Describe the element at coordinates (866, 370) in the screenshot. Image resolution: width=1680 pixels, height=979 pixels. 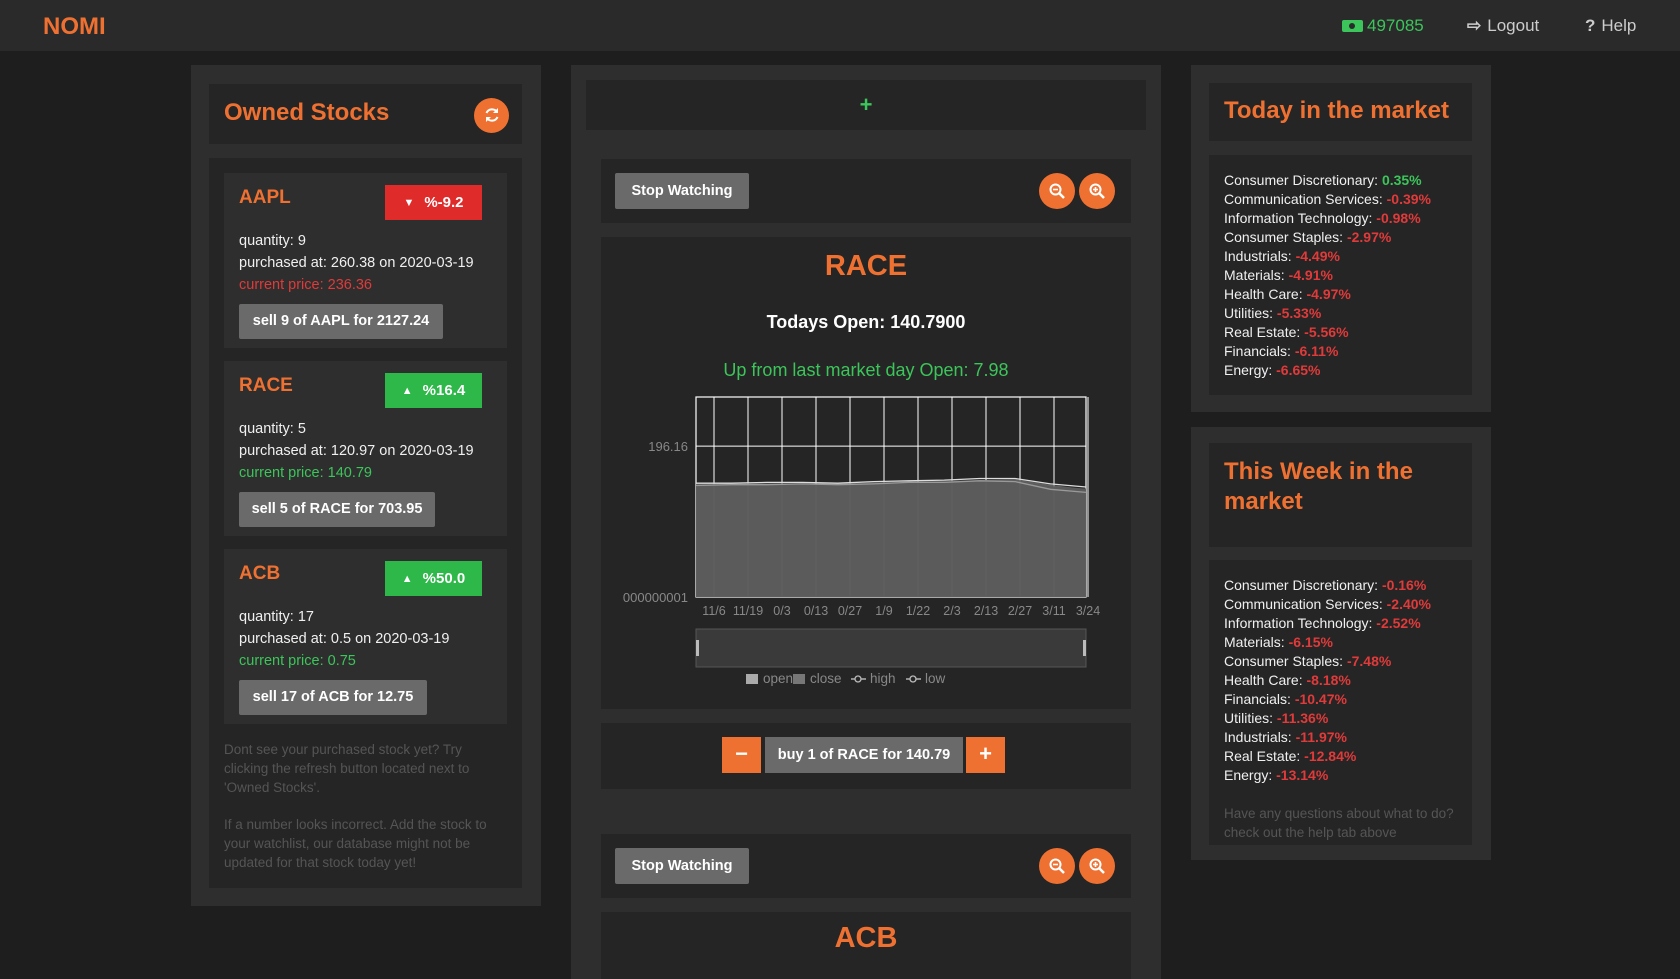
I see `open-delta-text: Up from last market day Open: 7.98` at that location.